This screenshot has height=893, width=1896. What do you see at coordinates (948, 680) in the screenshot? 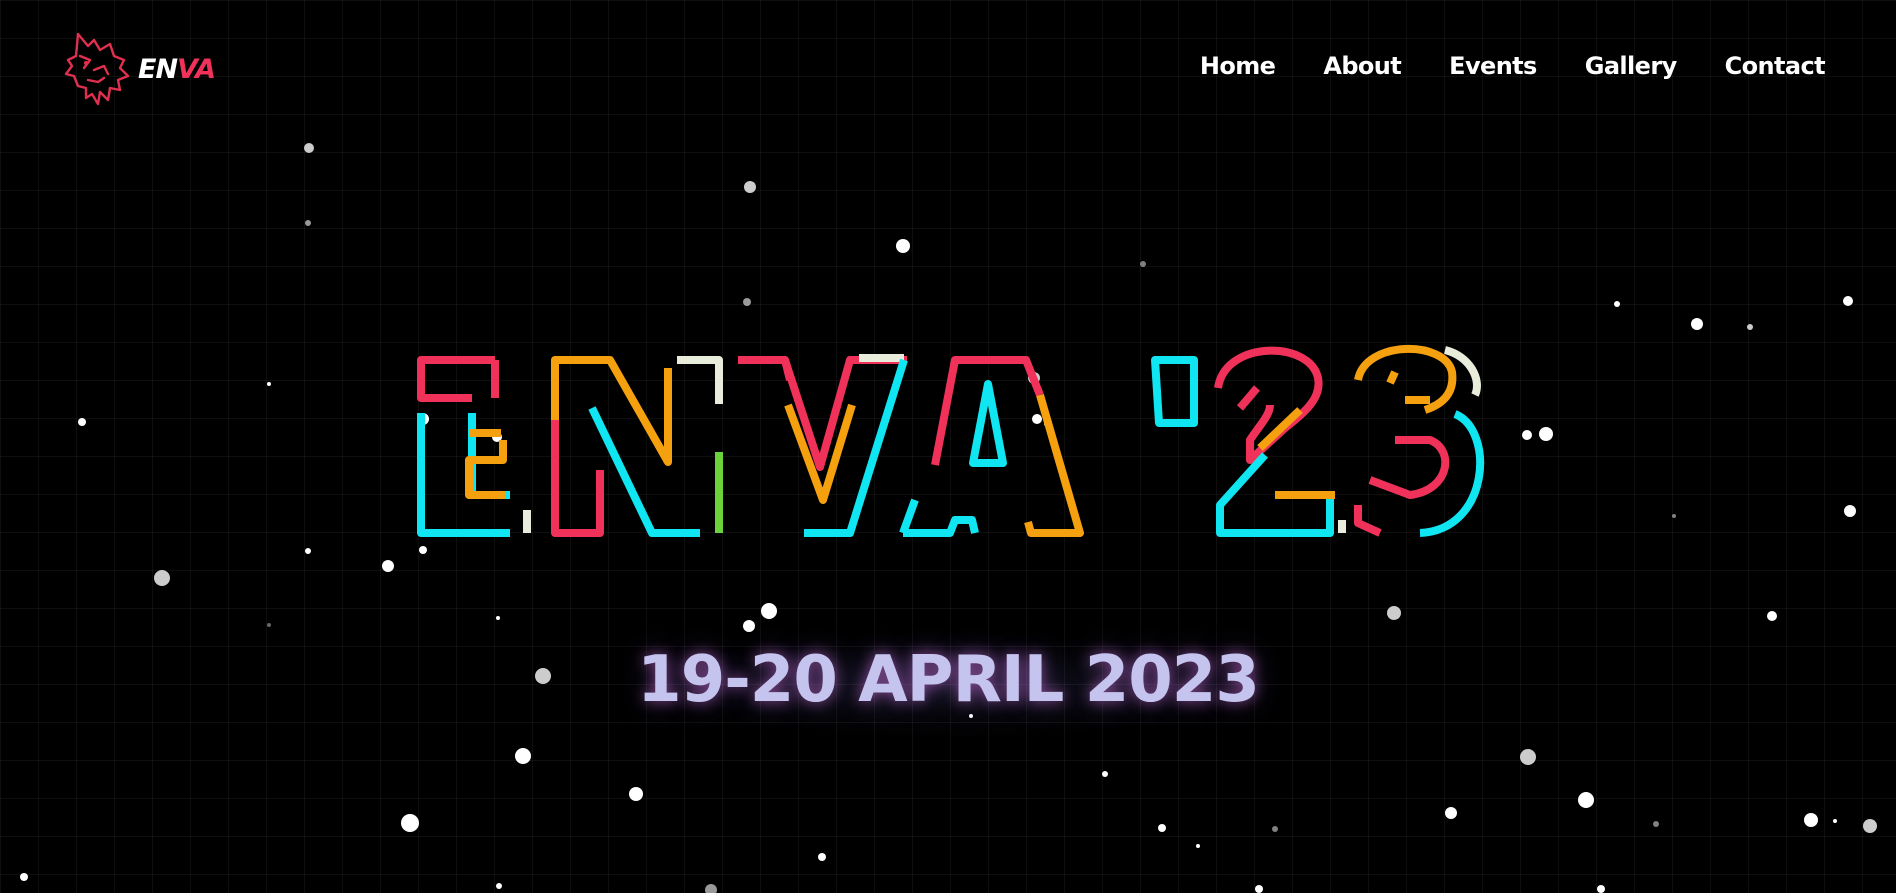
I see `event-date: 19-20 APRIL 2023` at bounding box center [948, 680].